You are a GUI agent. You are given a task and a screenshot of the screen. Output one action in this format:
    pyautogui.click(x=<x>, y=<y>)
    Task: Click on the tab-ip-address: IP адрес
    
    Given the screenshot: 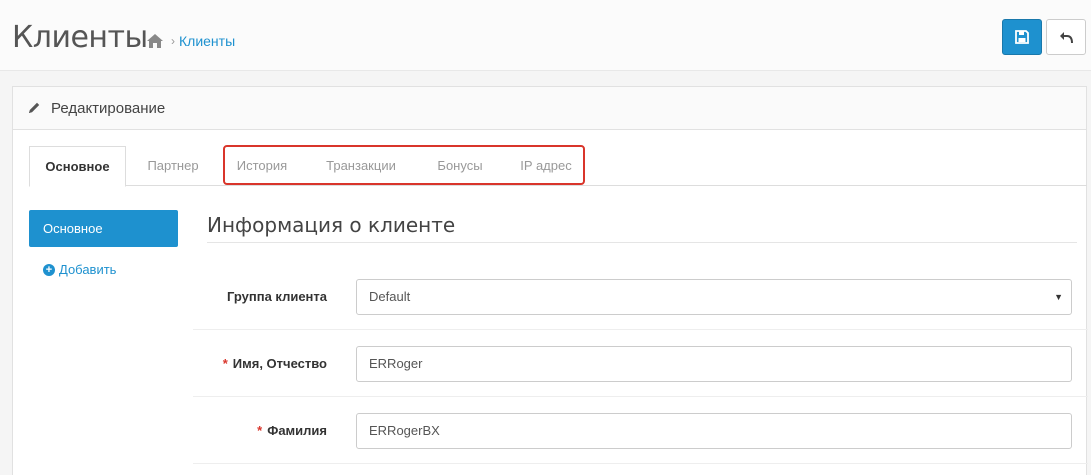 What is the action you would take?
    pyautogui.click(x=546, y=166)
    